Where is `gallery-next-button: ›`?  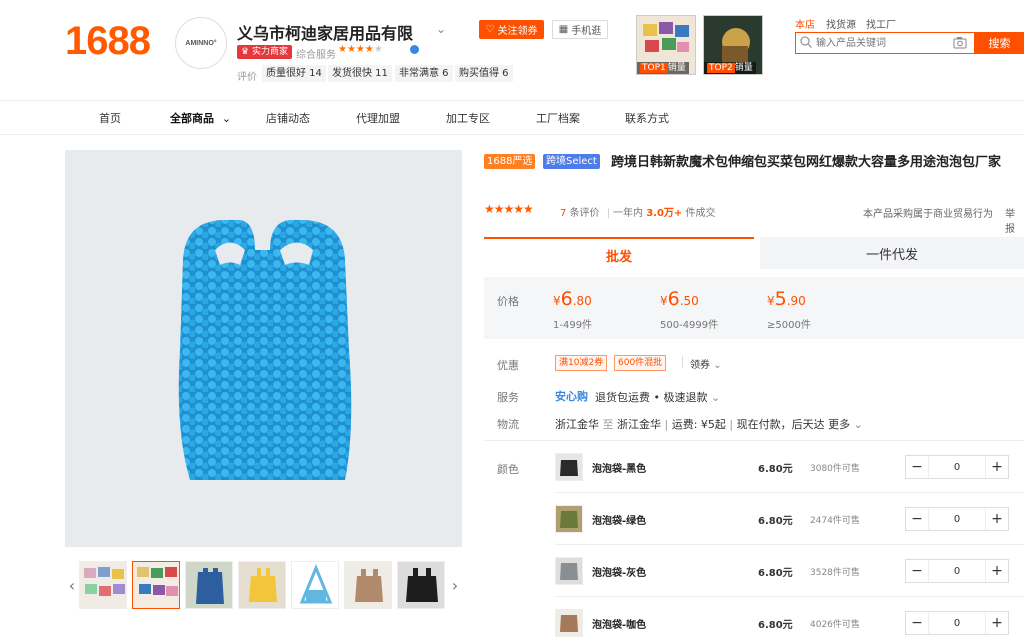
gallery-next-button: › is located at coordinates (455, 585).